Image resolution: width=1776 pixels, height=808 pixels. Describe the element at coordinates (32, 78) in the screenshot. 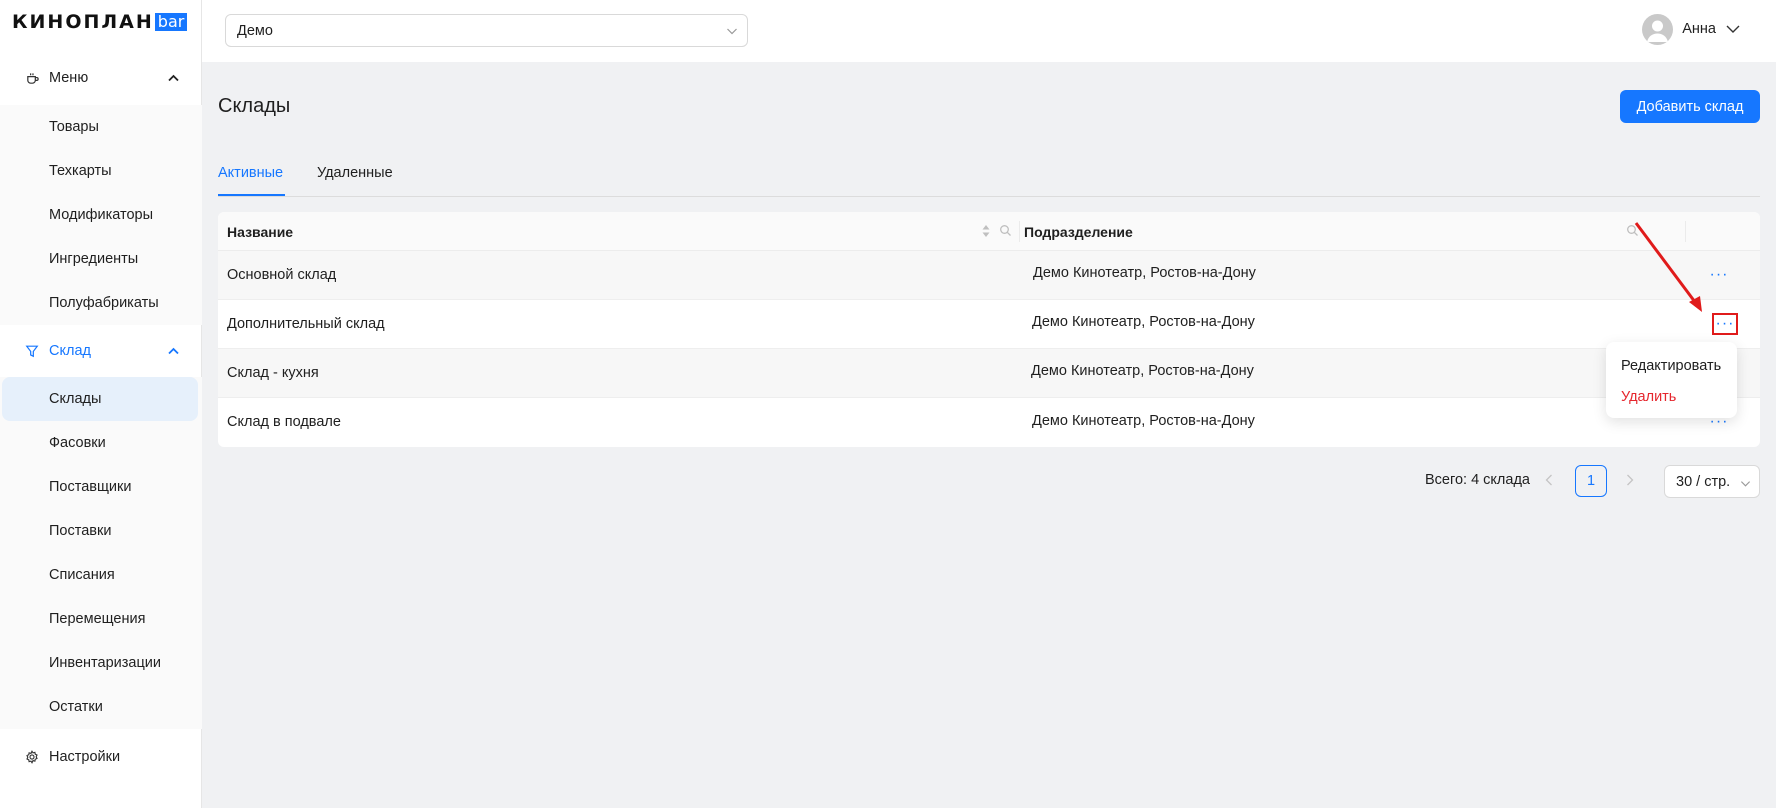

I see `coffee-cup-icon` at that location.